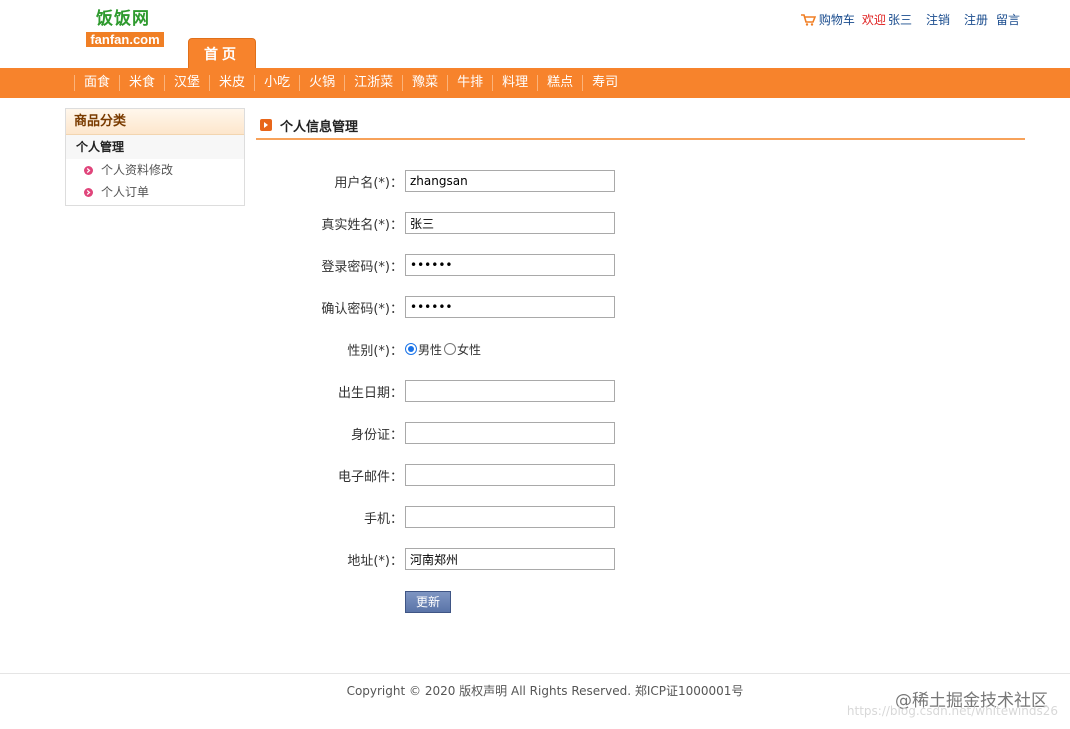 This screenshot has width=1070, height=729. I want to click on realname-row: 真实姓名(*)：, so click(506, 223).